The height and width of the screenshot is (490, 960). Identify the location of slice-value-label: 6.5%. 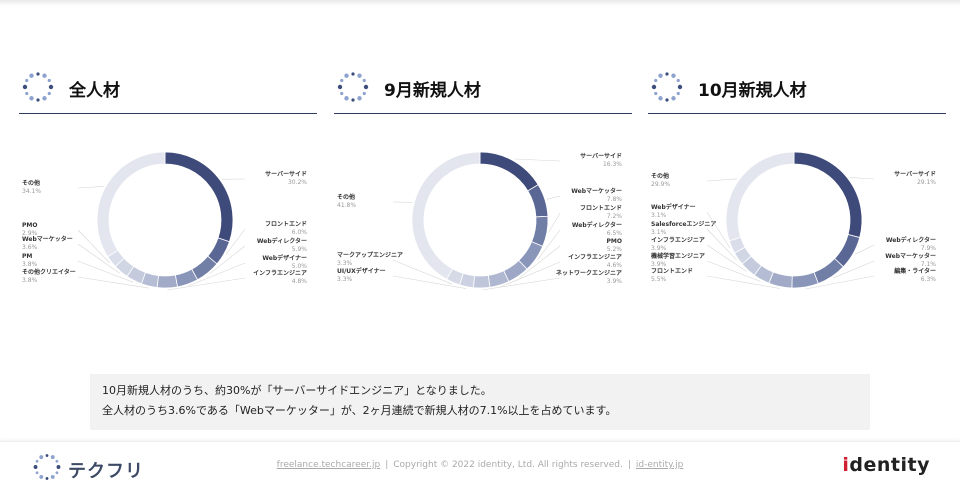
(615, 233).